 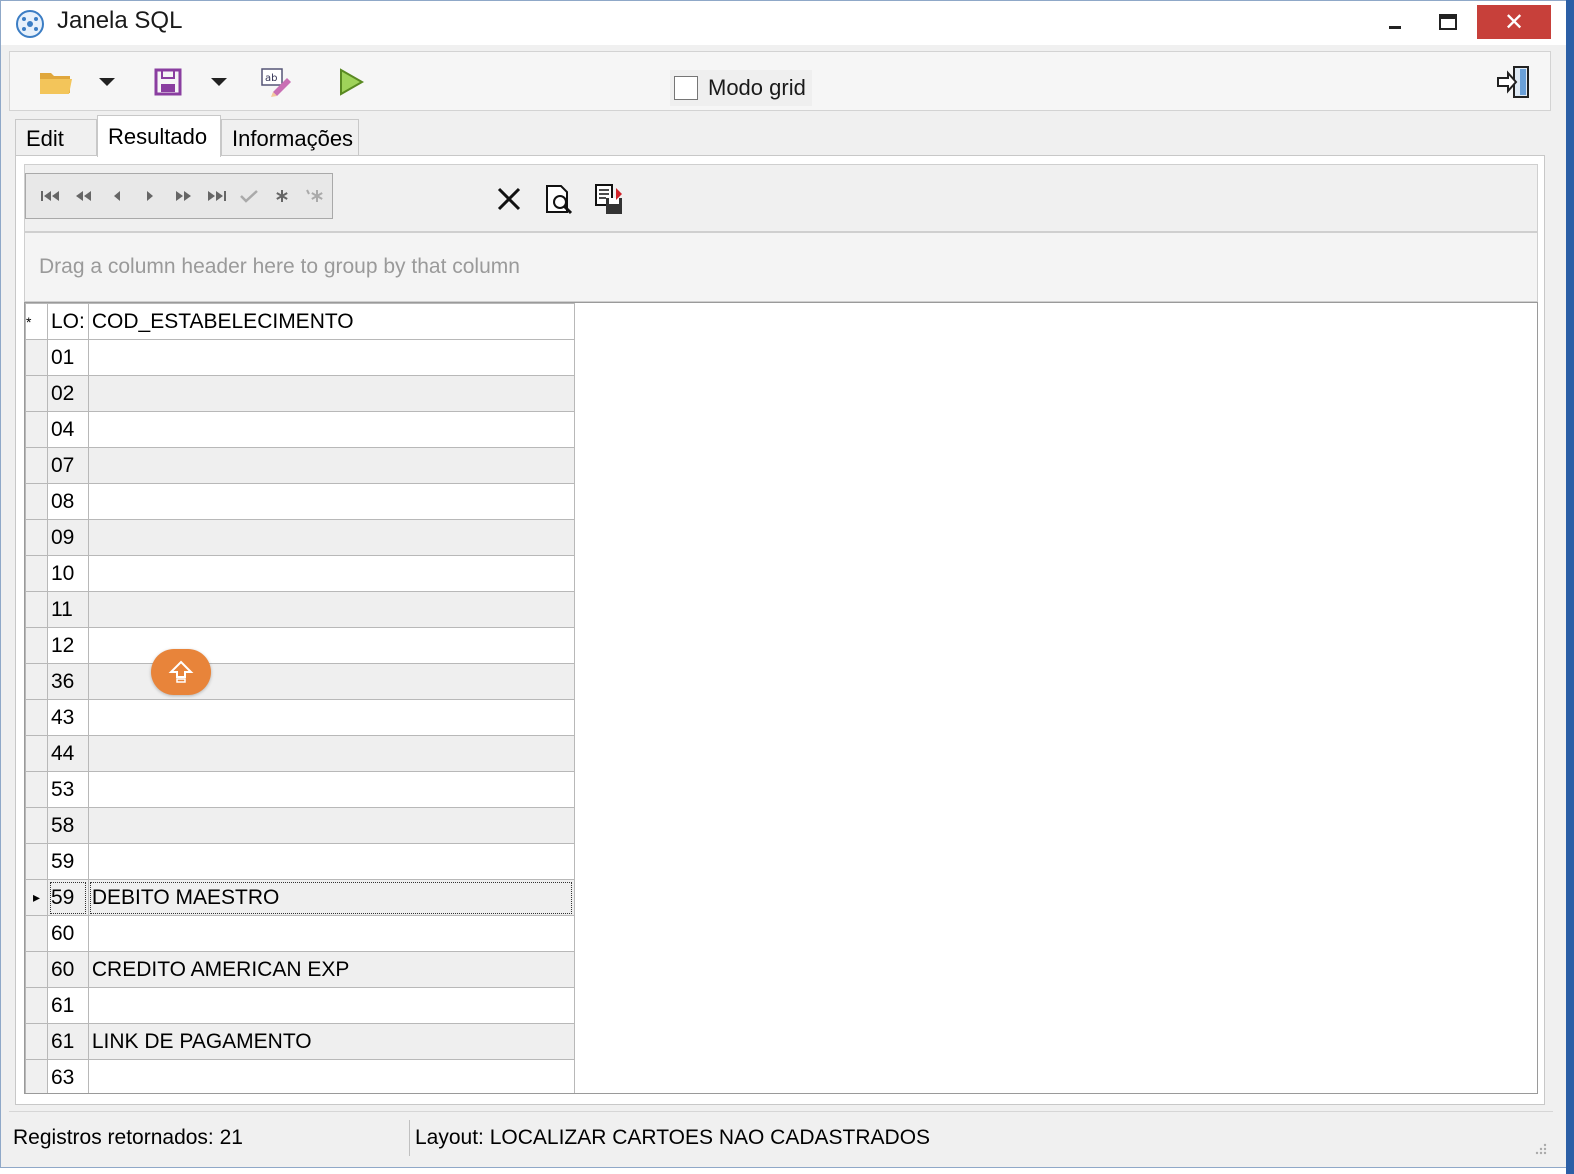 I want to click on table-row: 04, so click(x=300, y=429).